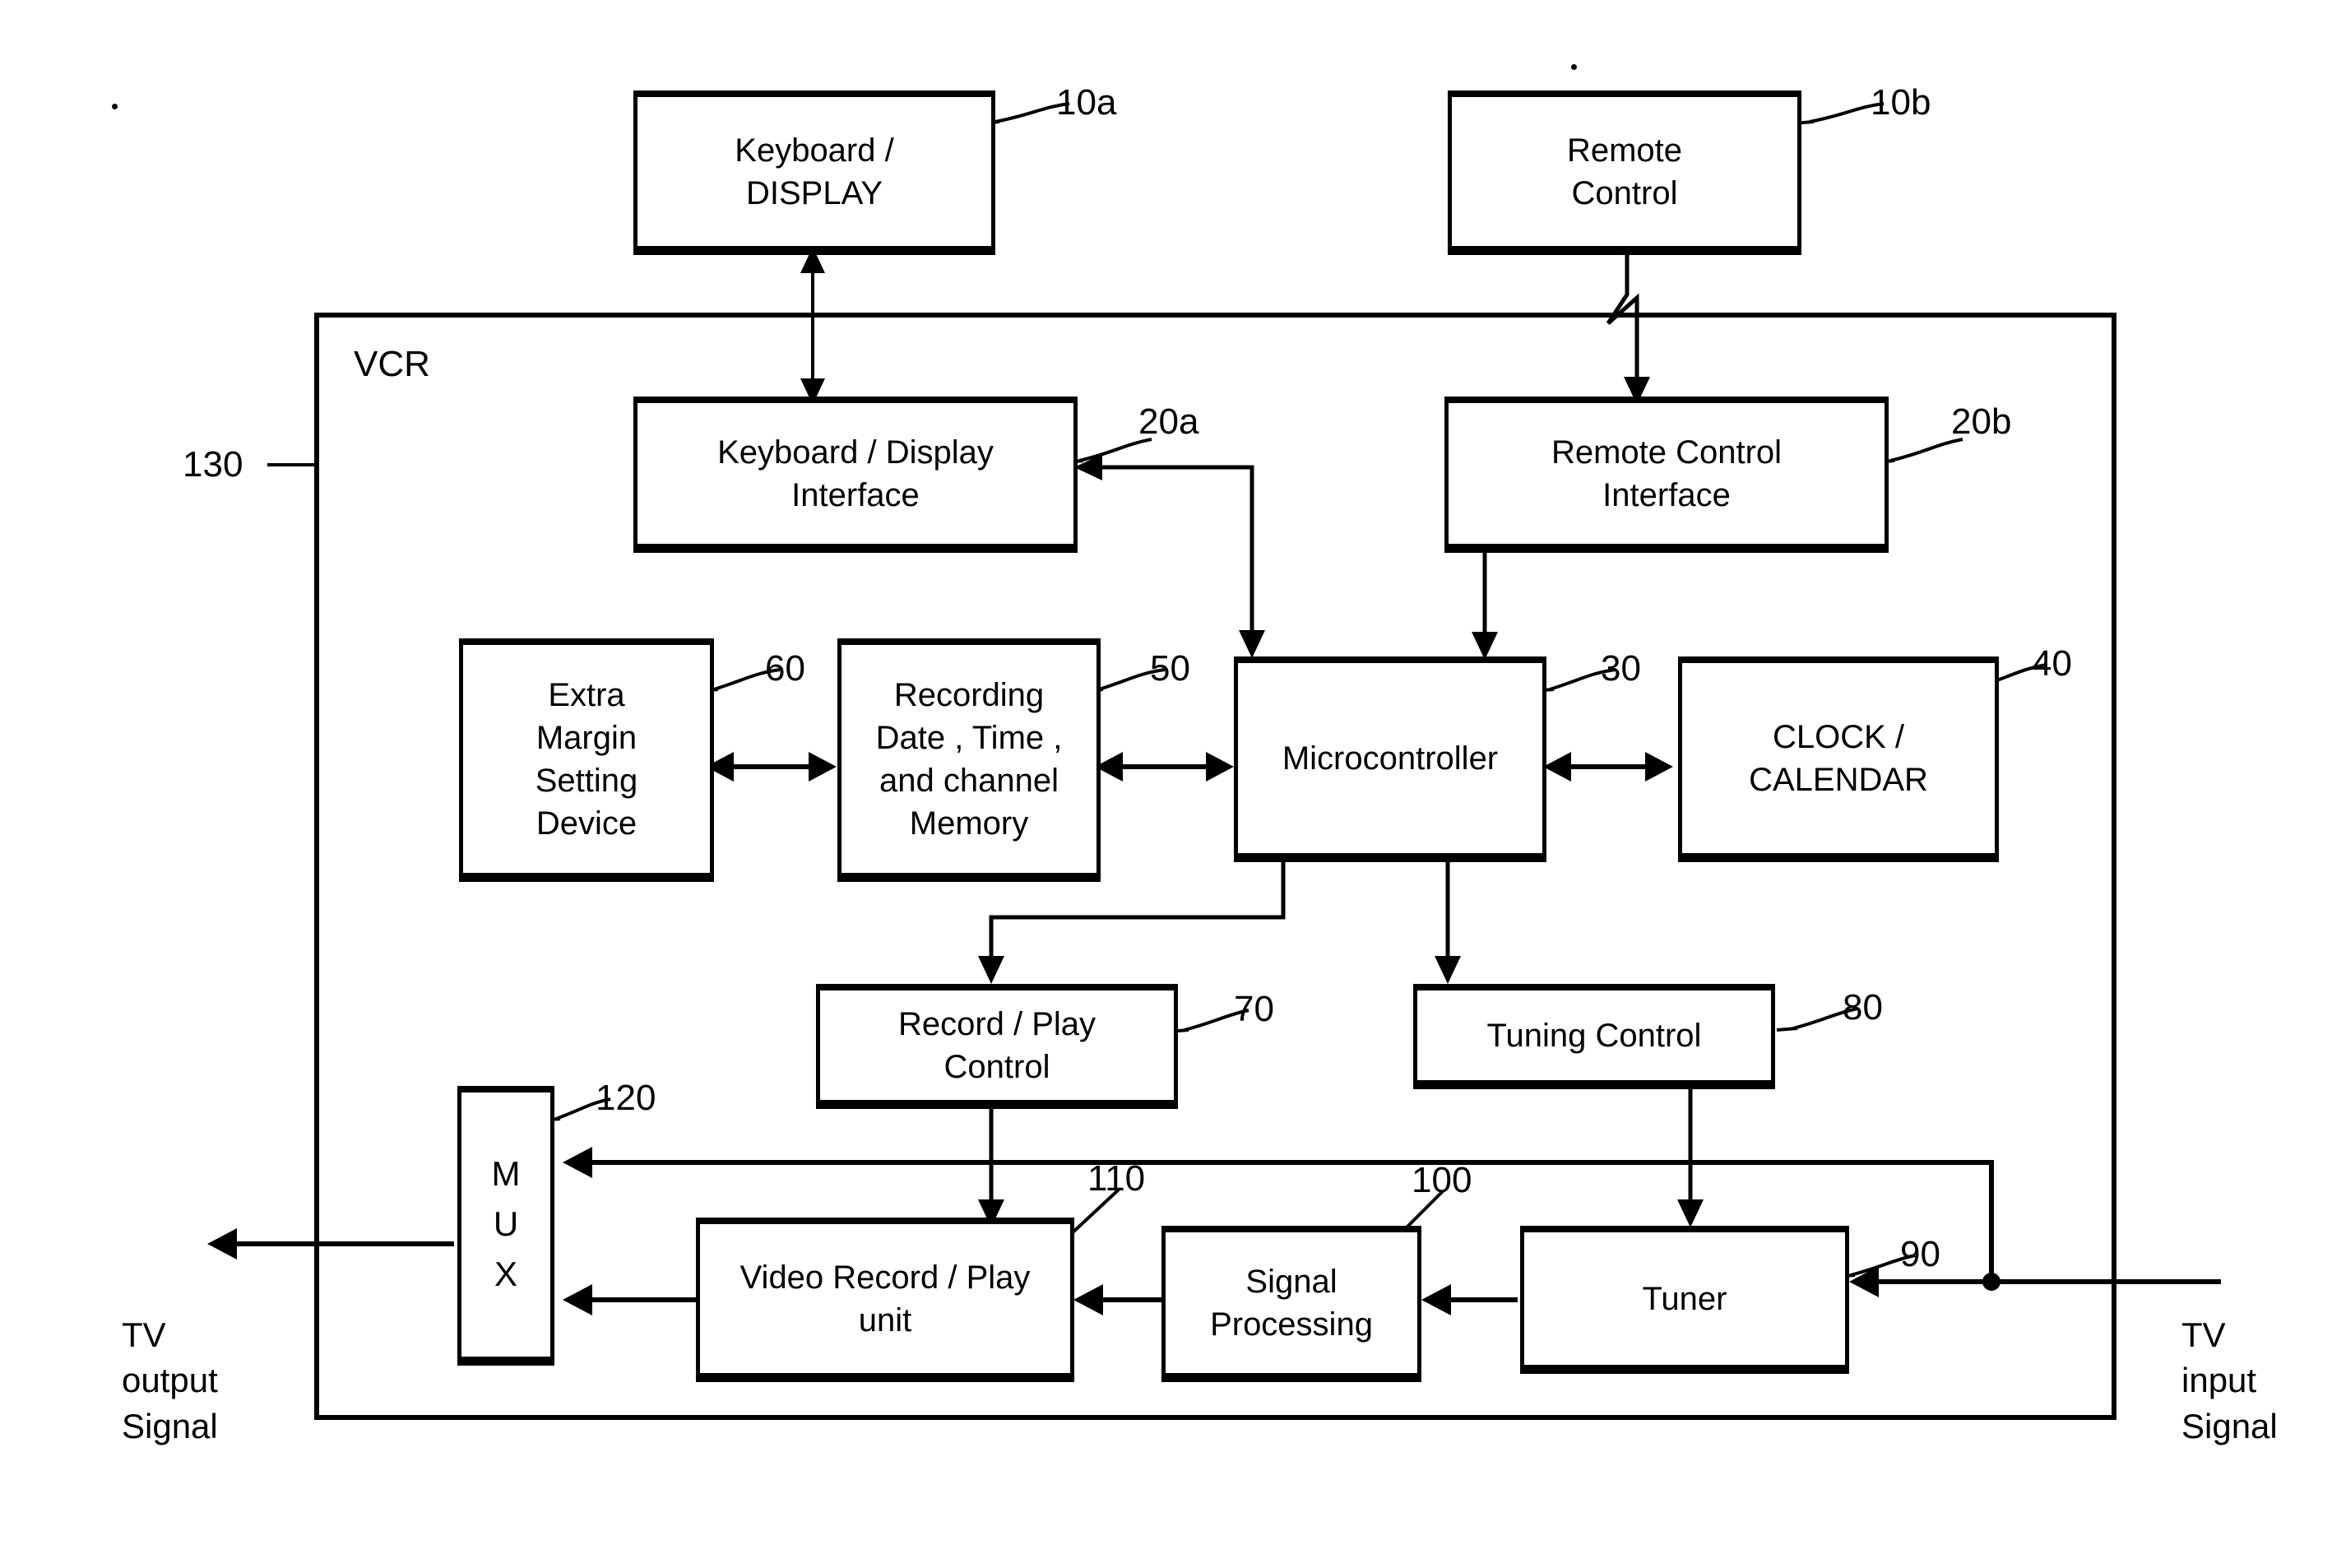 The image size is (2332, 1568). I want to click on ref-20b: 20b, so click(1982, 421).